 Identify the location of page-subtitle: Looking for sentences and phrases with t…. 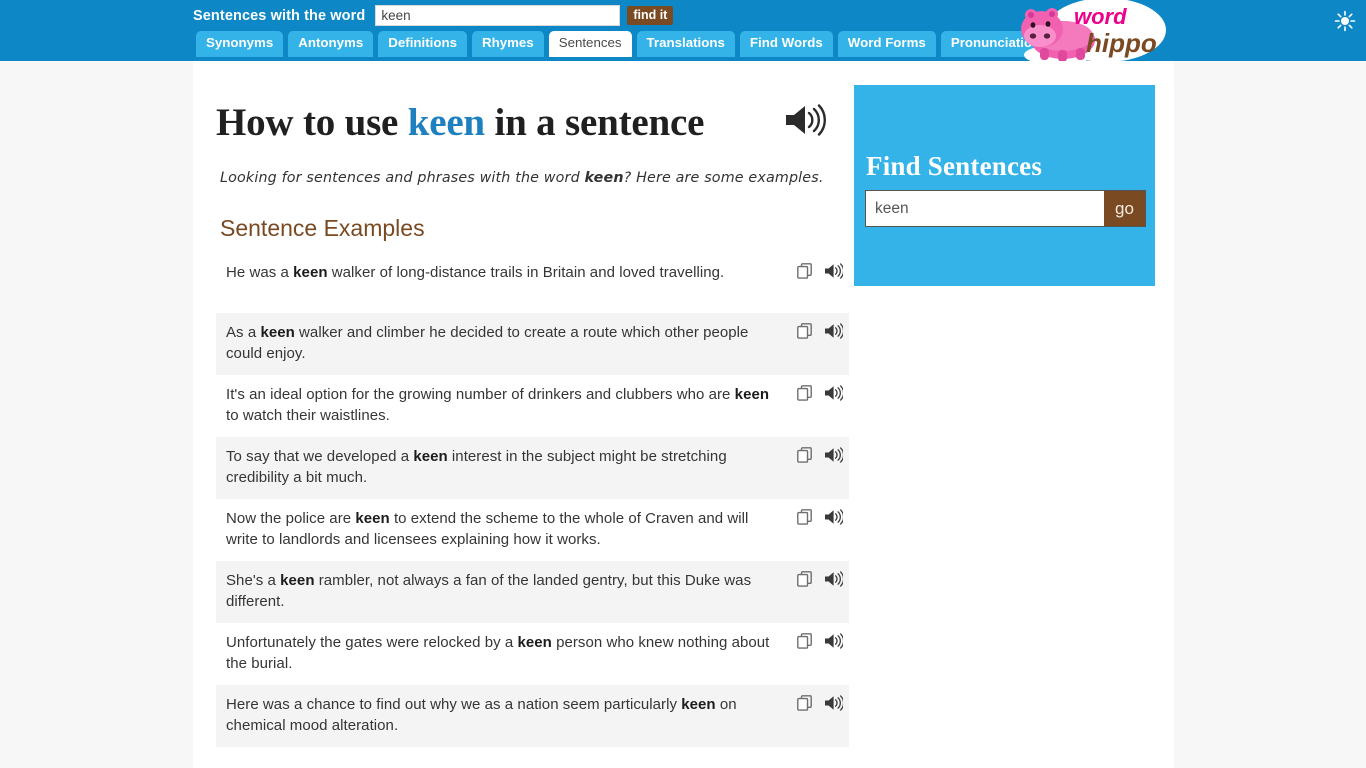
(538, 178).